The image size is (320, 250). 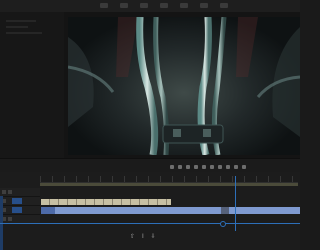 I want to click on mark-in-icon, so click(x=172, y=167).